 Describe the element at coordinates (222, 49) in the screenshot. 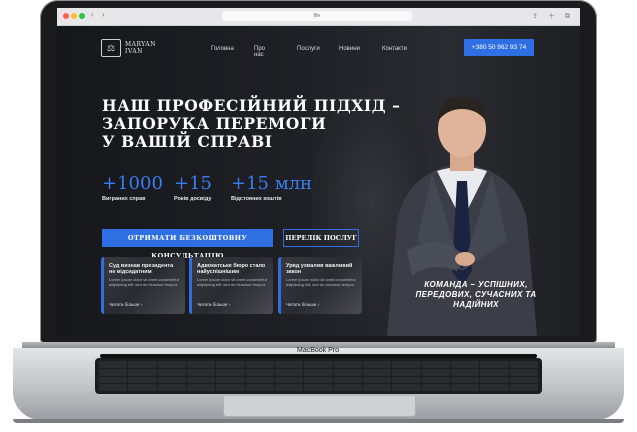

I see `menu-item-home: Головна` at that location.